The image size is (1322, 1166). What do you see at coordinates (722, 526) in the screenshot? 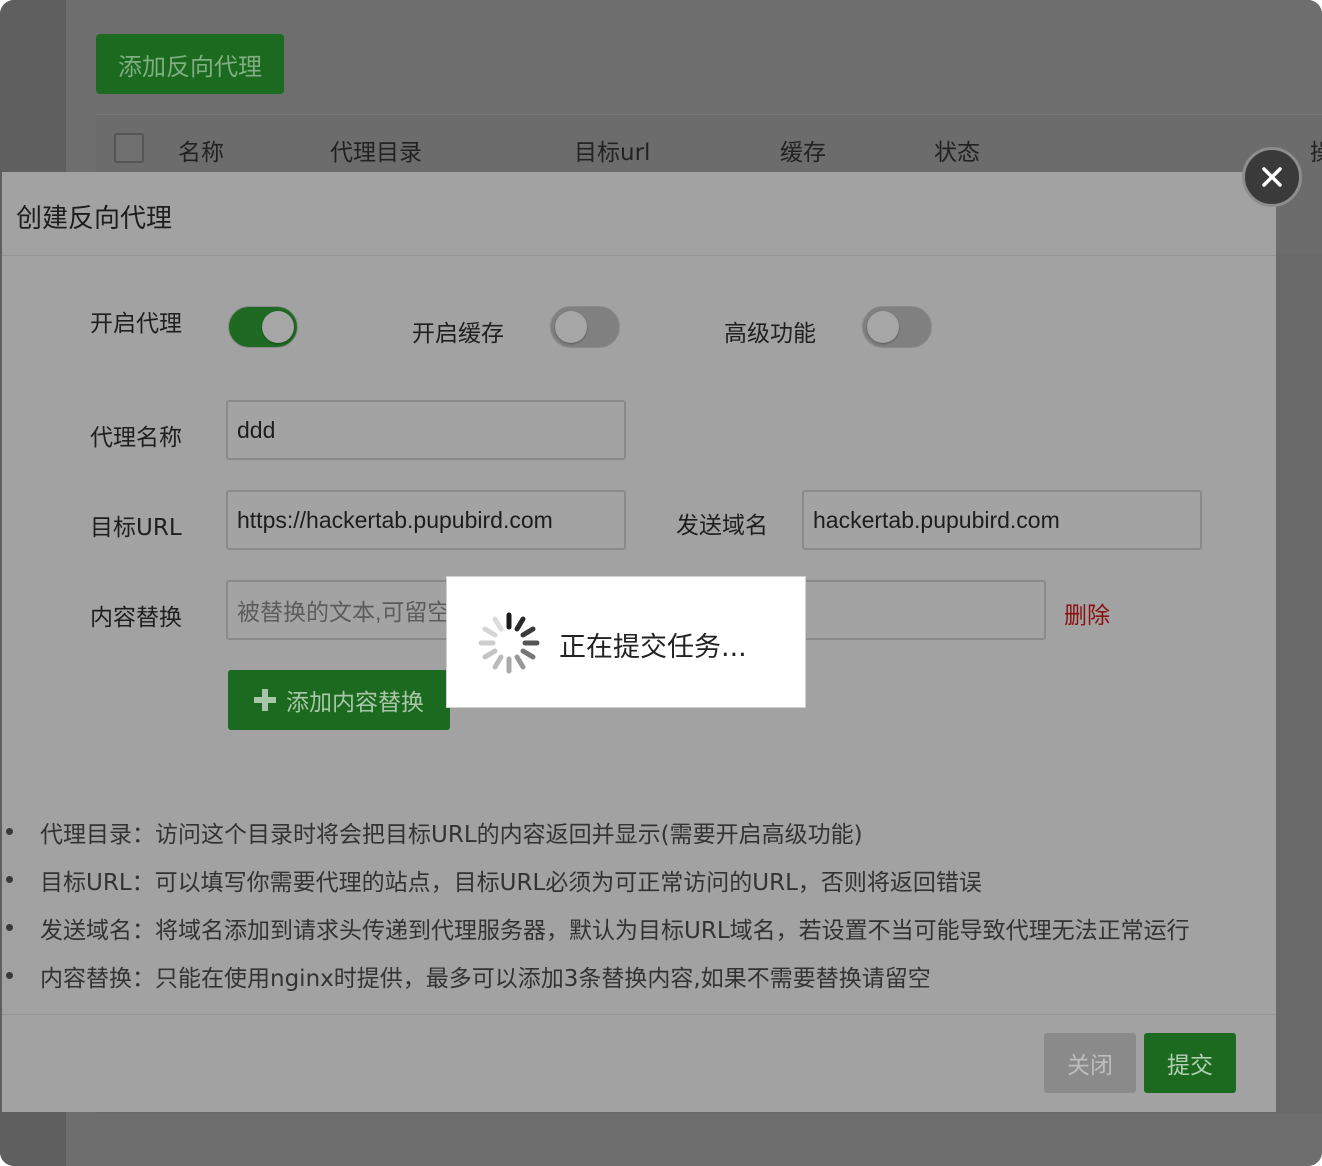
I see `send-domain-label: 发送域名` at bounding box center [722, 526].